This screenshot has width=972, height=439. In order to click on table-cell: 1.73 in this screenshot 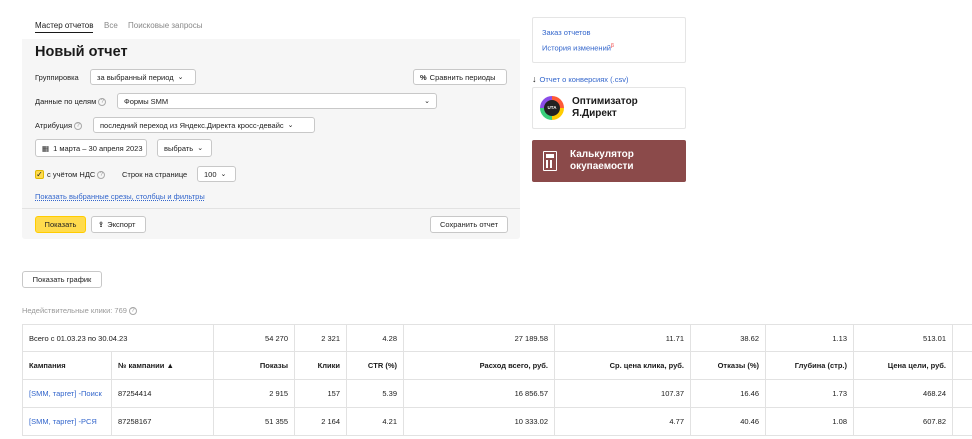, I will do `click(809, 393)`.